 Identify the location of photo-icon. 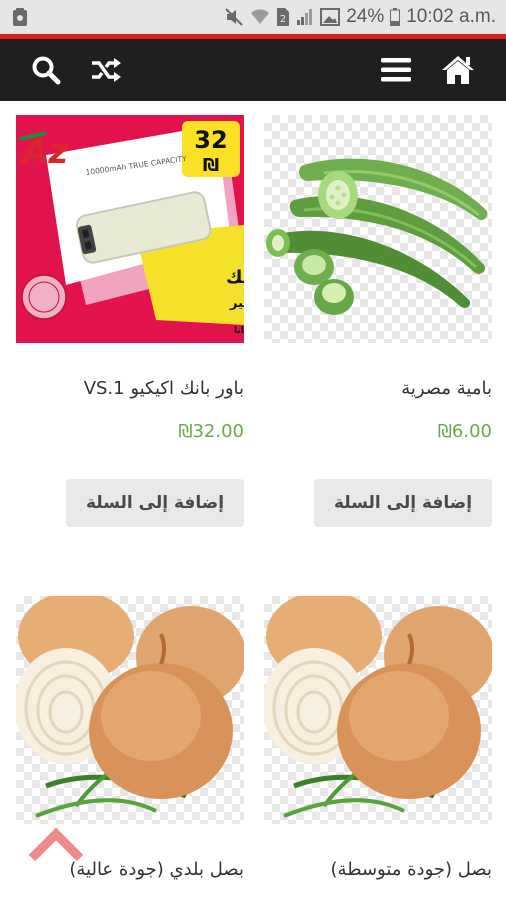
(330, 17).